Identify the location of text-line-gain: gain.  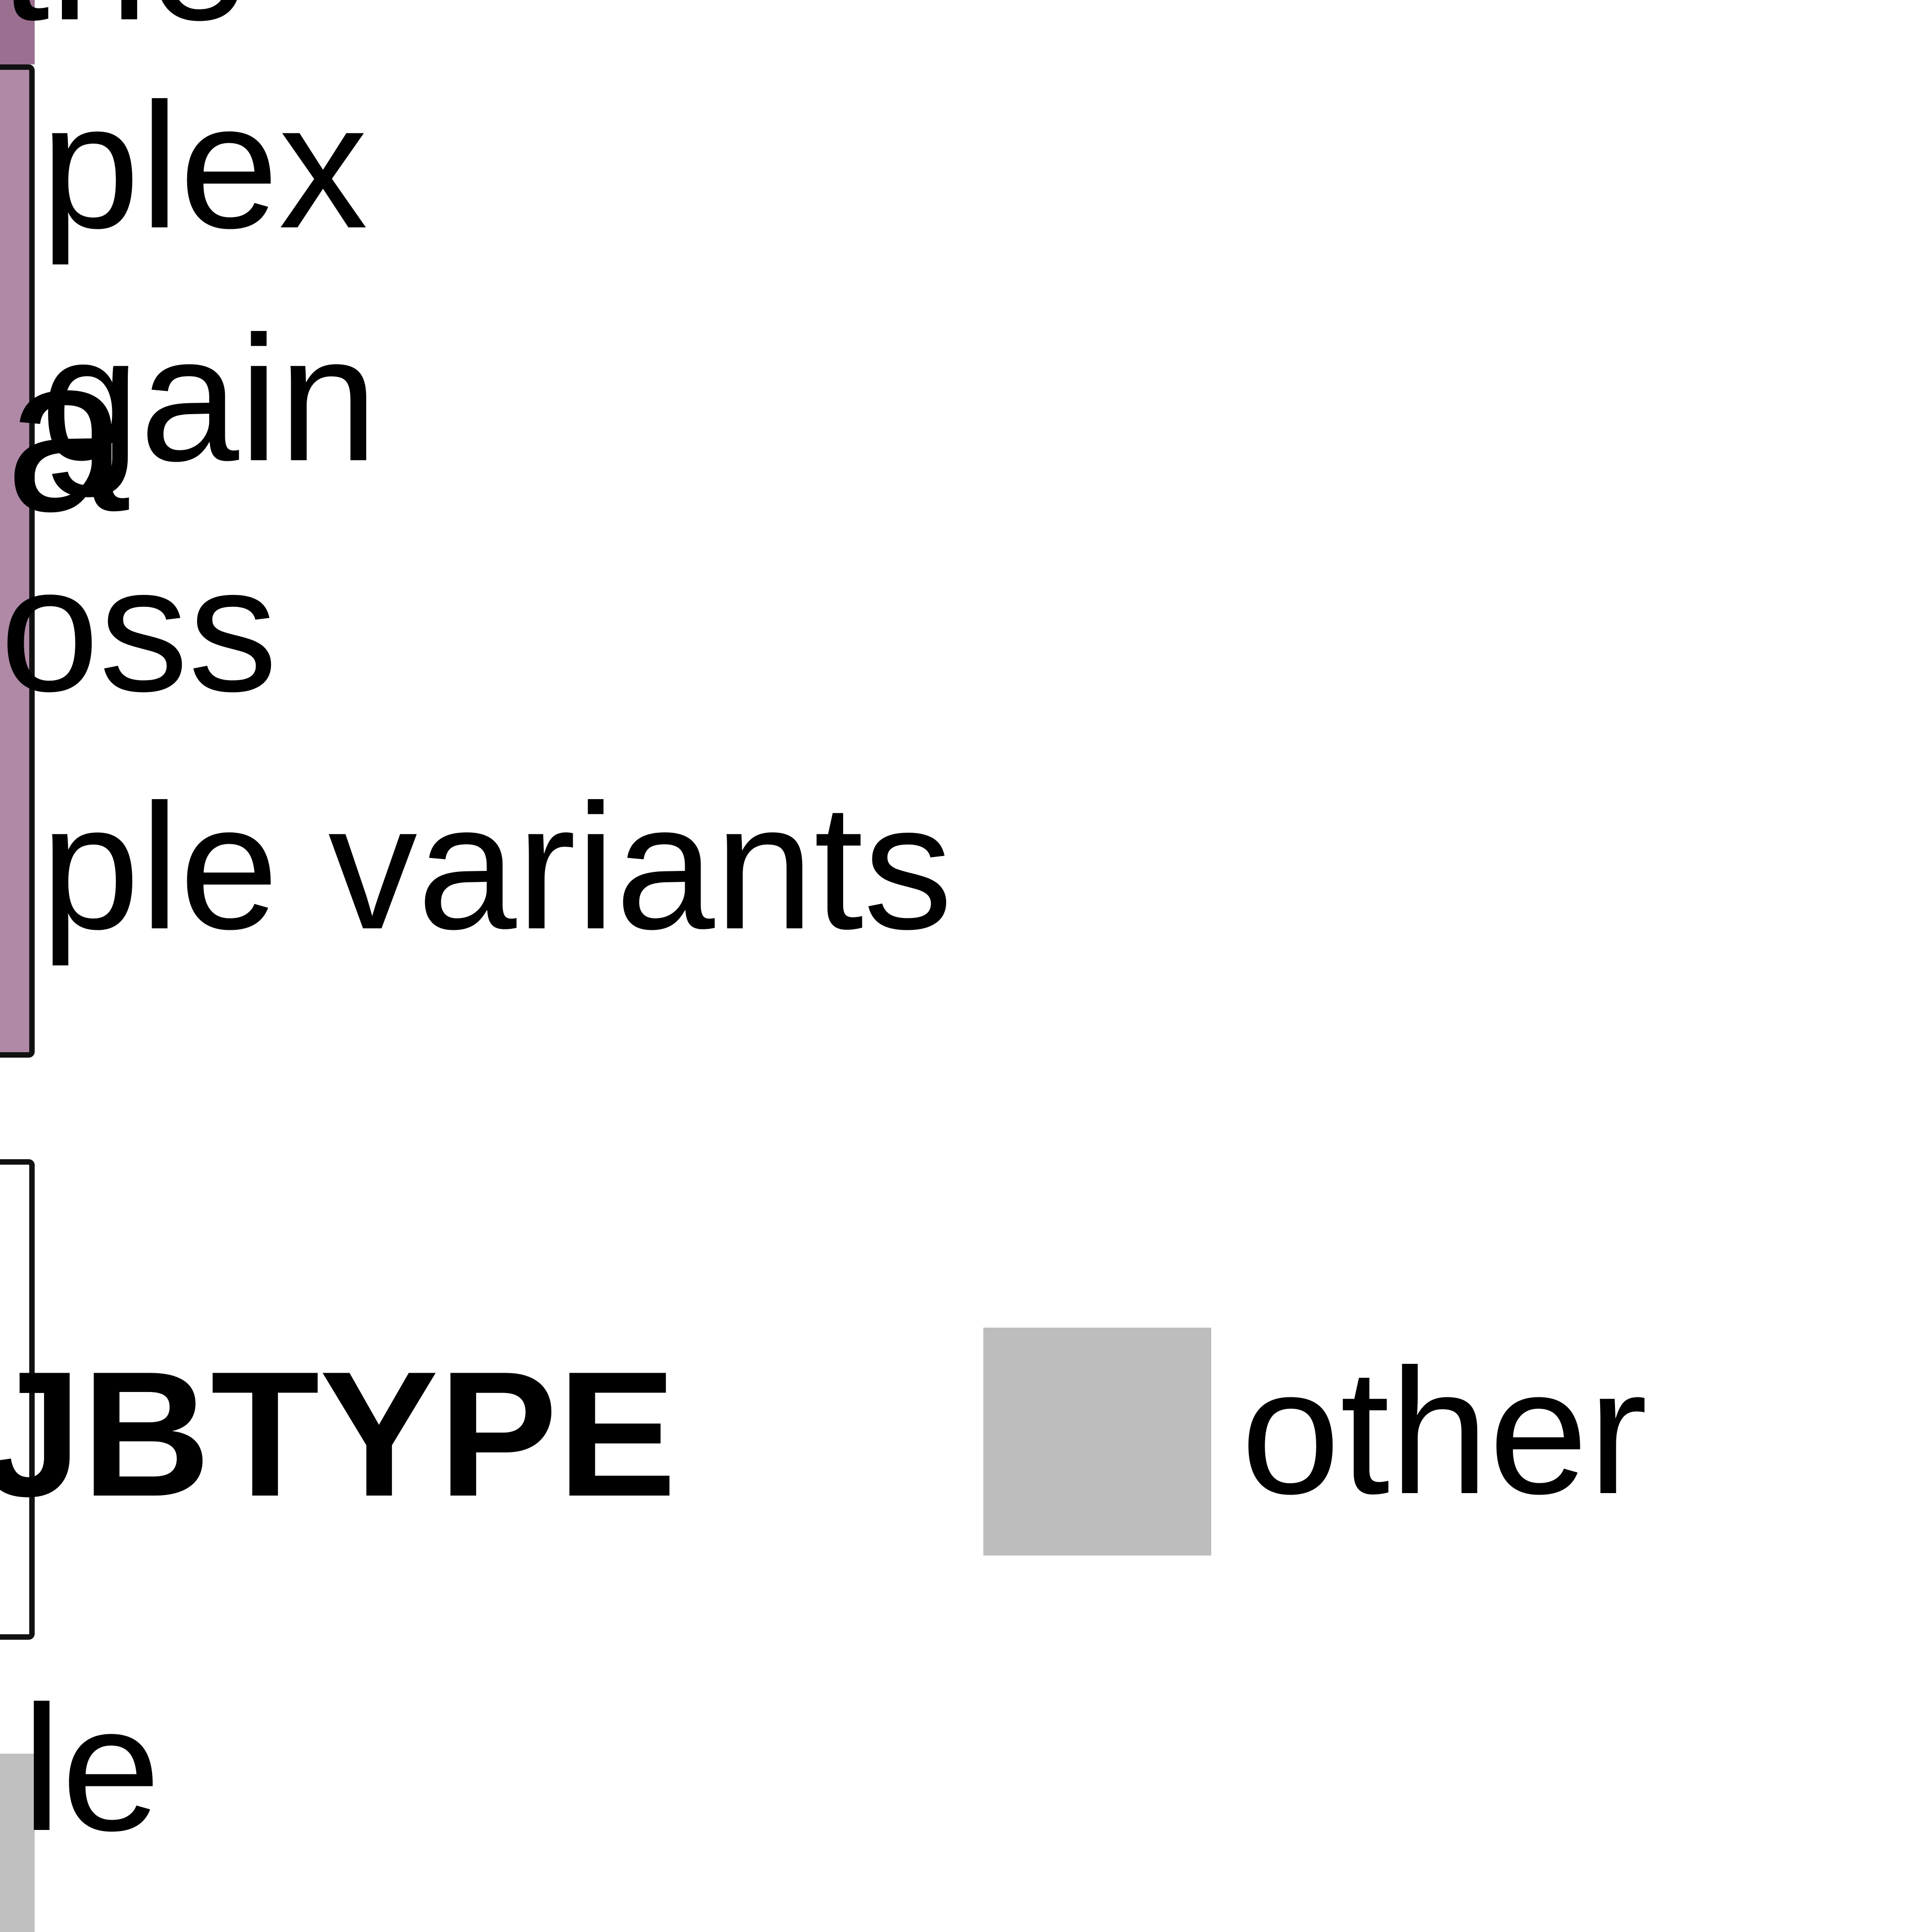
(209, 398).